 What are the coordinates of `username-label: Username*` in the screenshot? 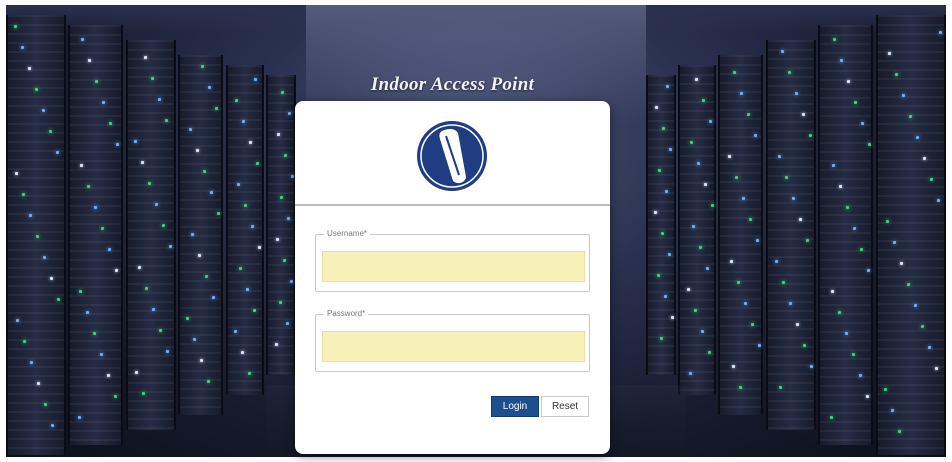 It's located at (347, 233).